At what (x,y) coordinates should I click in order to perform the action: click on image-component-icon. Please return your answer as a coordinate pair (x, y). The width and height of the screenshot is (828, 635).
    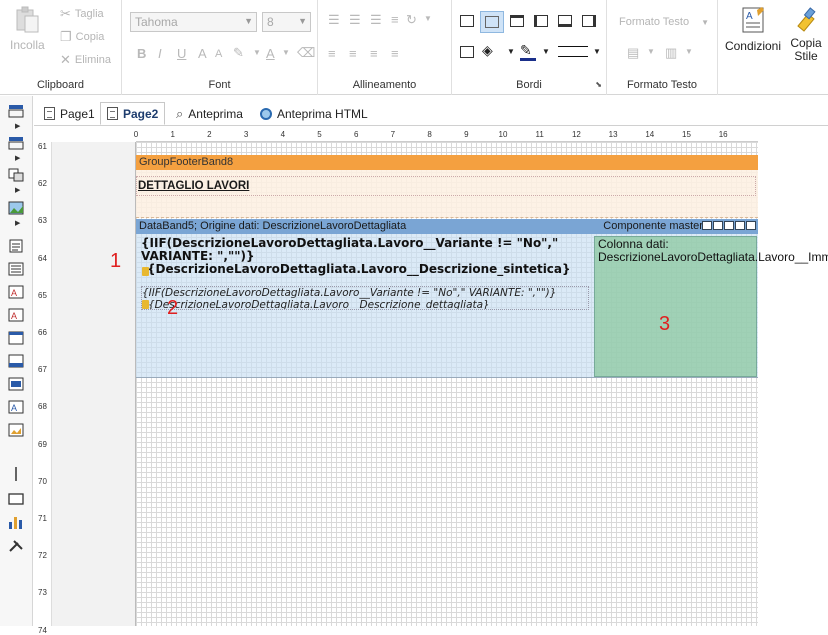
    Looking at the image, I should click on (16, 208).